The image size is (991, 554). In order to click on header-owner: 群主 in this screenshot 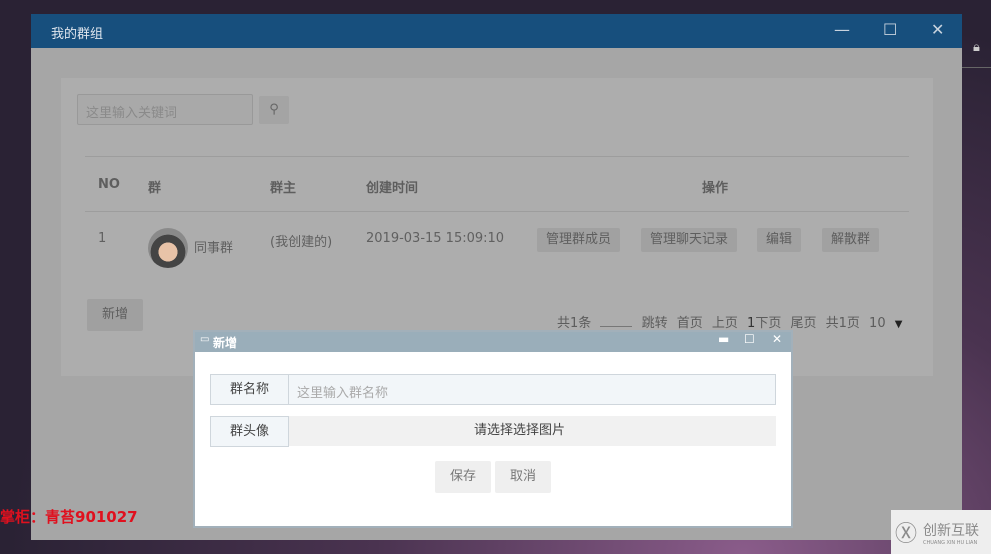, I will do `click(283, 188)`.